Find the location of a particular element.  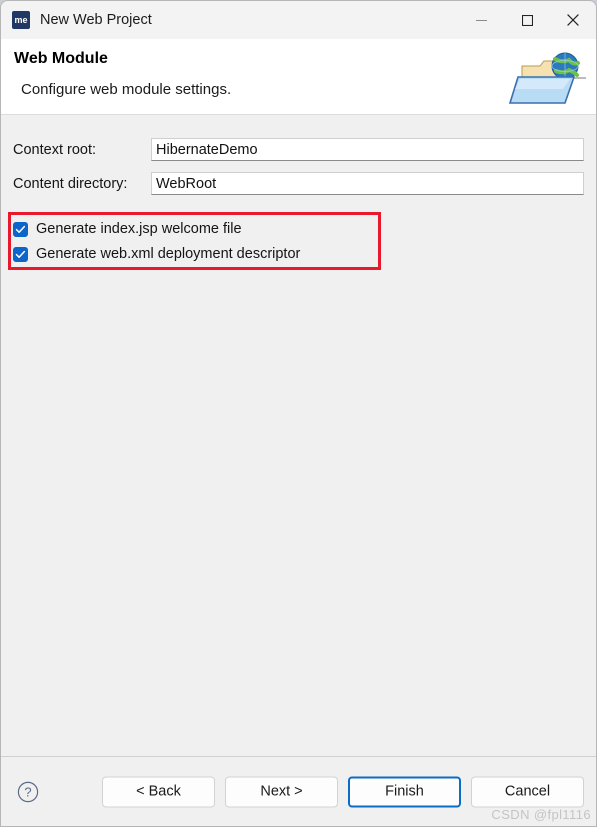

close-button is located at coordinates (573, 20).